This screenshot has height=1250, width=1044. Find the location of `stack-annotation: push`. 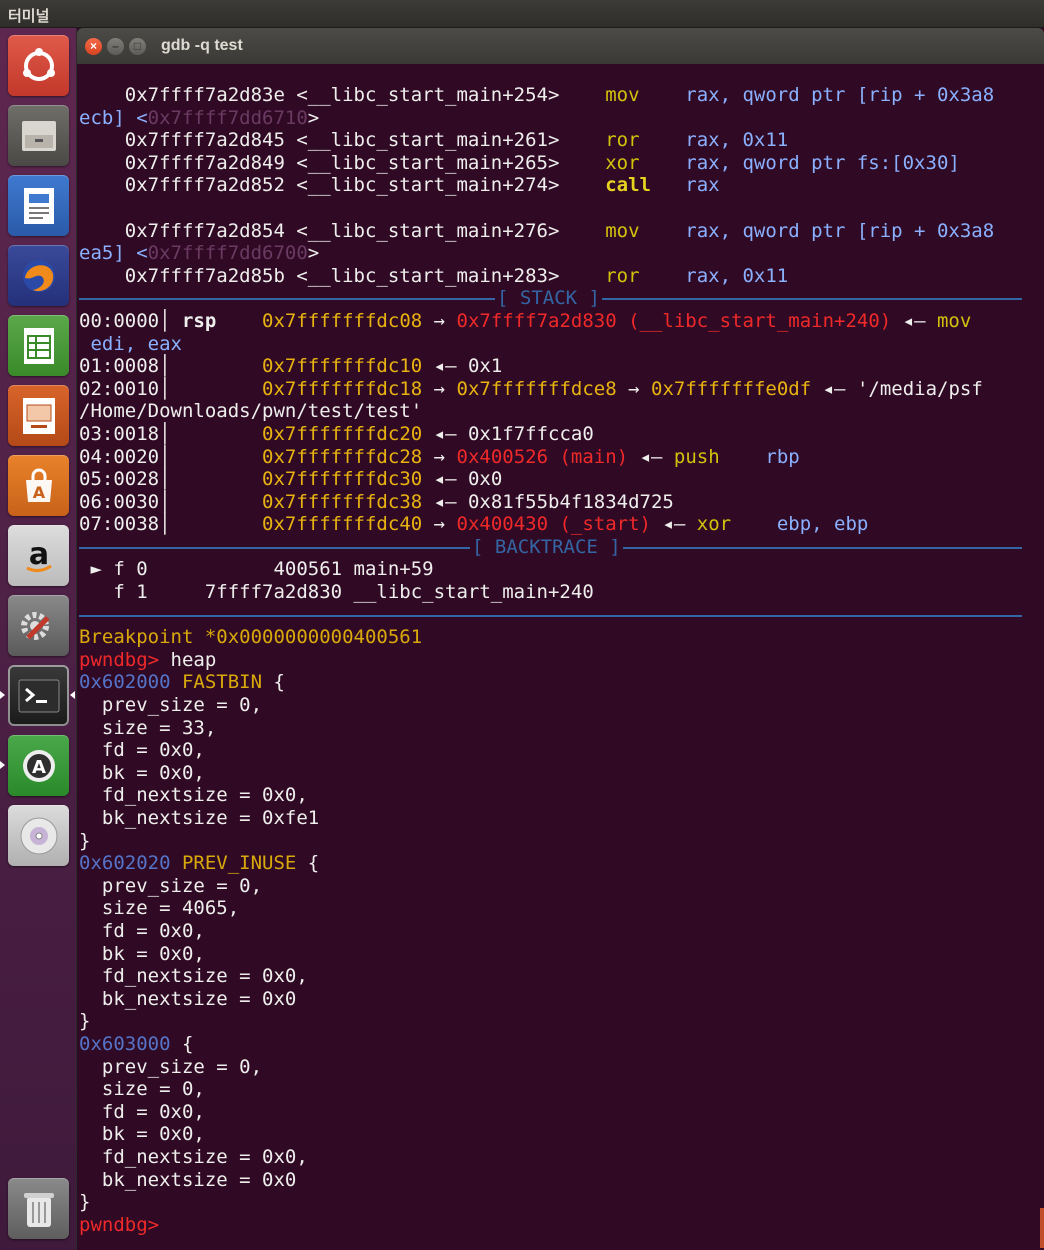

stack-annotation: push is located at coordinates (691, 456).